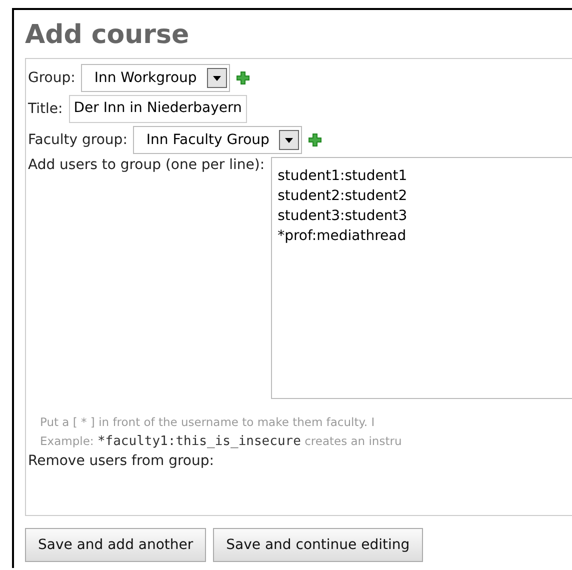 The width and height of the screenshot is (572, 570). I want to click on help-text: Example: *faculty1:this_is_insecure creates an instru, so click(221, 442).